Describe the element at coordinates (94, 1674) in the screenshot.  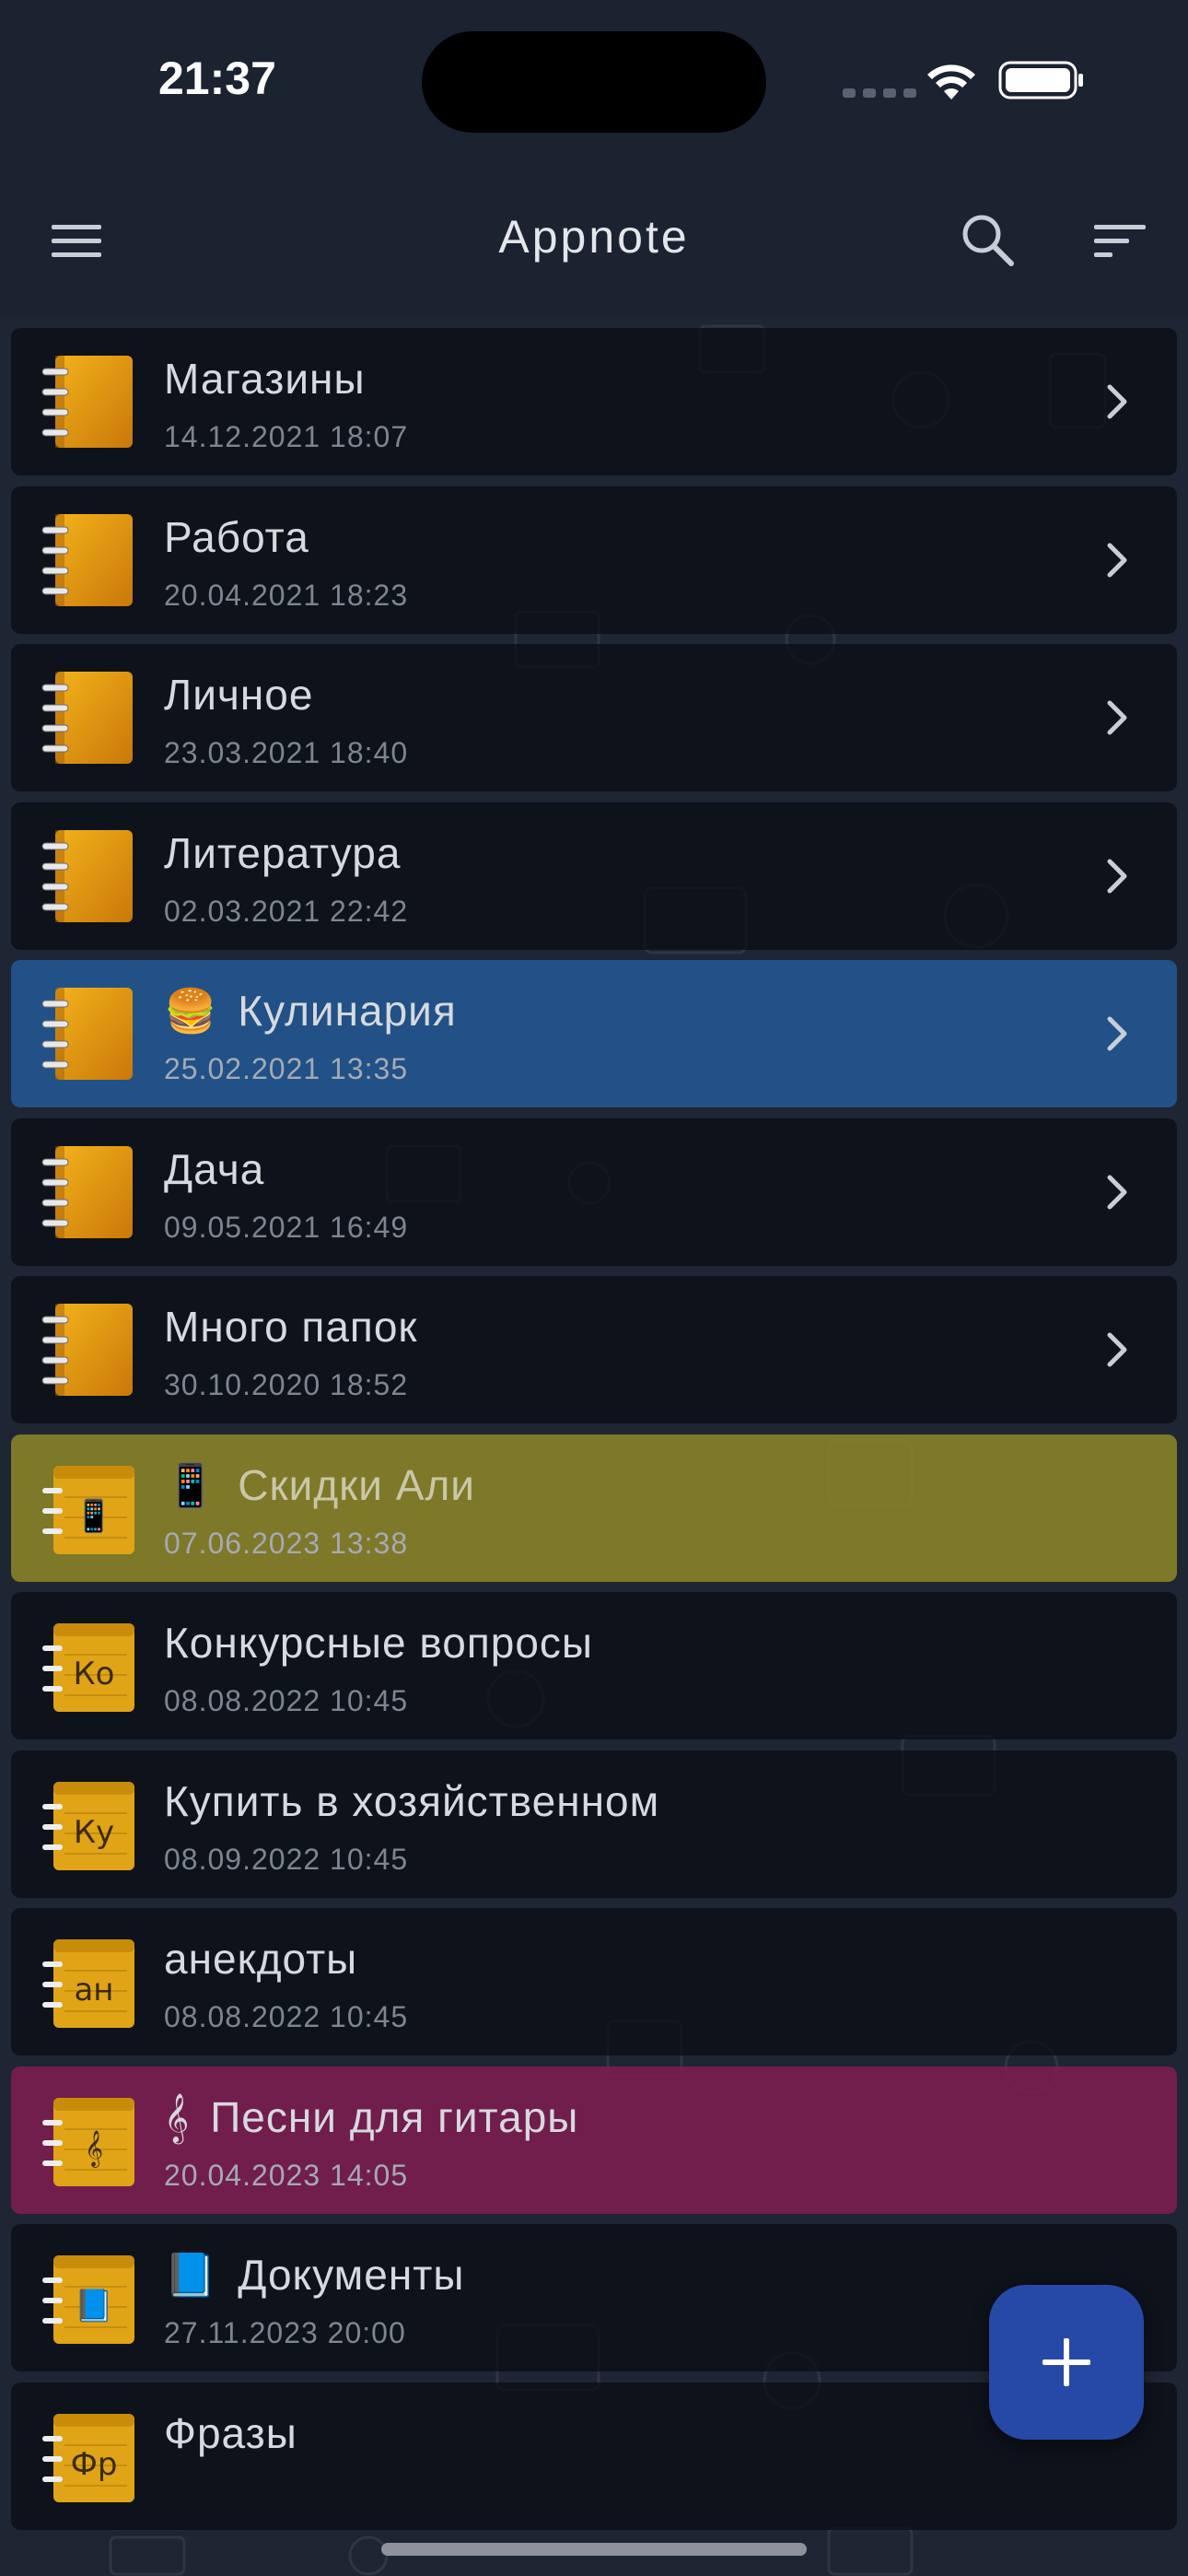
I see `notepad-icon-label: Ко` at that location.